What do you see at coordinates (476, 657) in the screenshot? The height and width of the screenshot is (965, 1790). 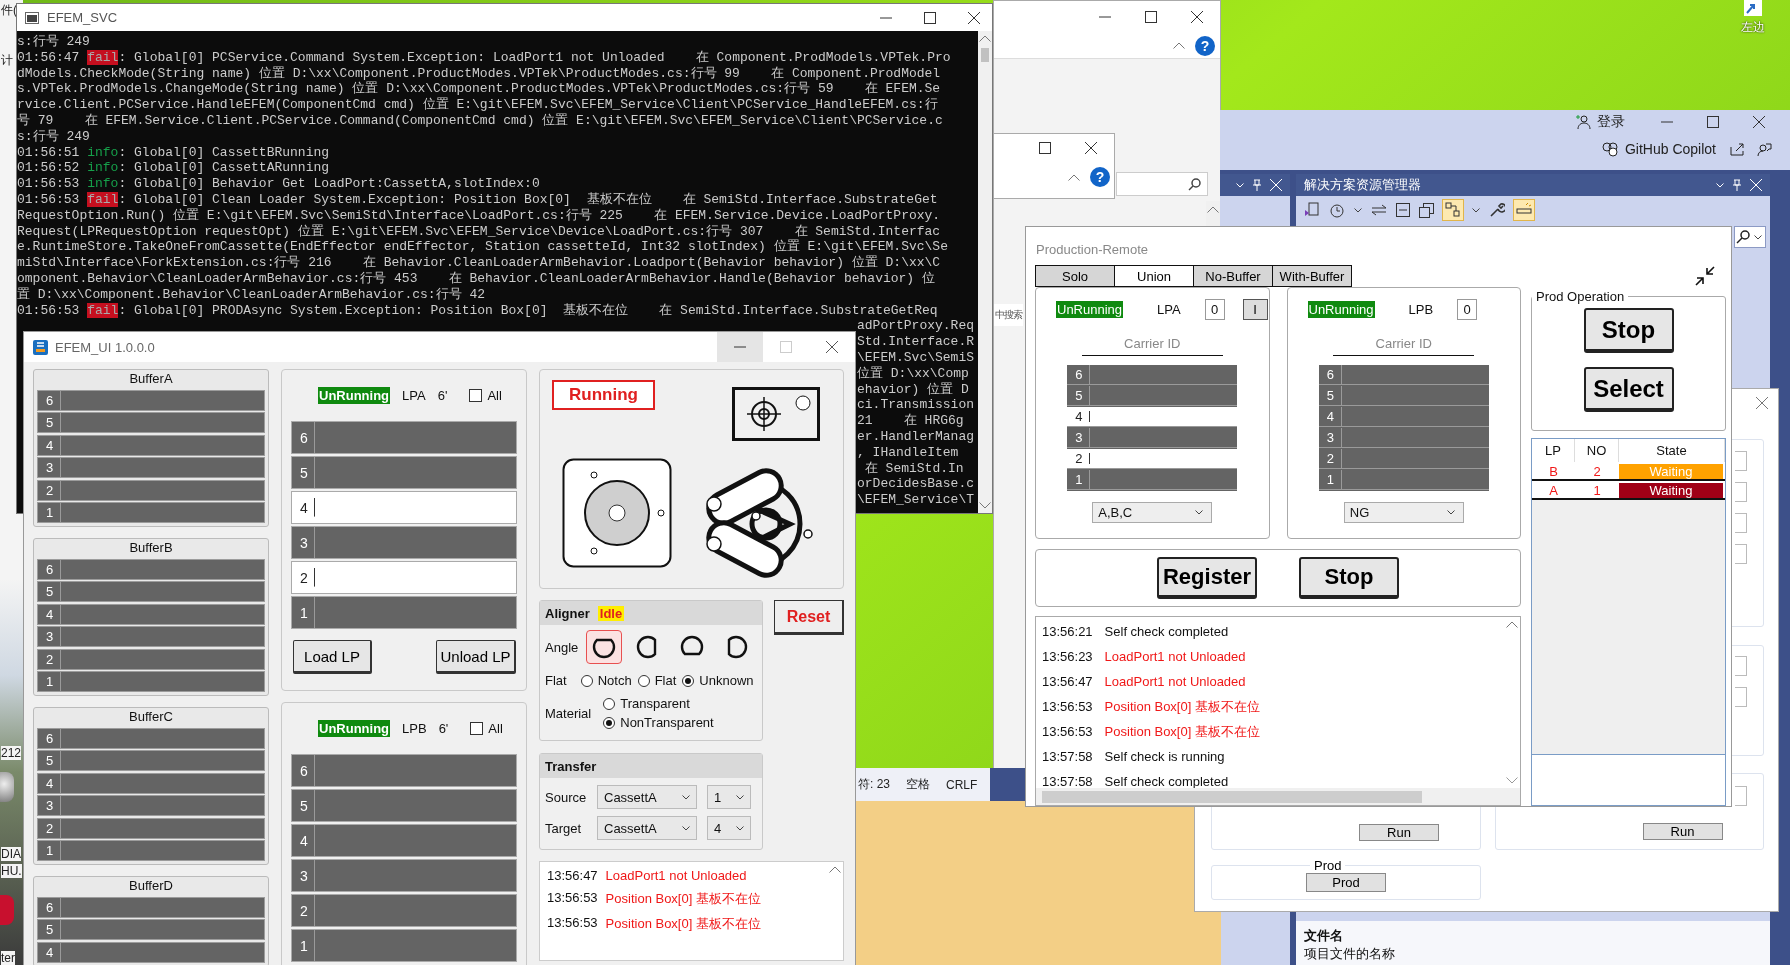 I see `lp-button: Unload LP` at bounding box center [476, 657].